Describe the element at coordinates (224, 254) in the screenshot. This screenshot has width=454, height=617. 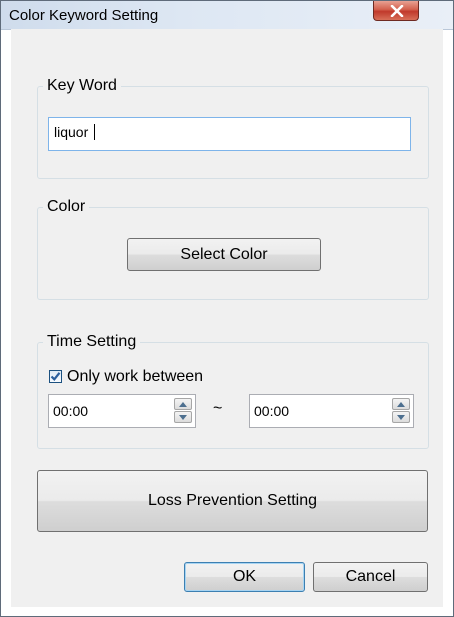
I see `select-color-button: Select Color` at that location.